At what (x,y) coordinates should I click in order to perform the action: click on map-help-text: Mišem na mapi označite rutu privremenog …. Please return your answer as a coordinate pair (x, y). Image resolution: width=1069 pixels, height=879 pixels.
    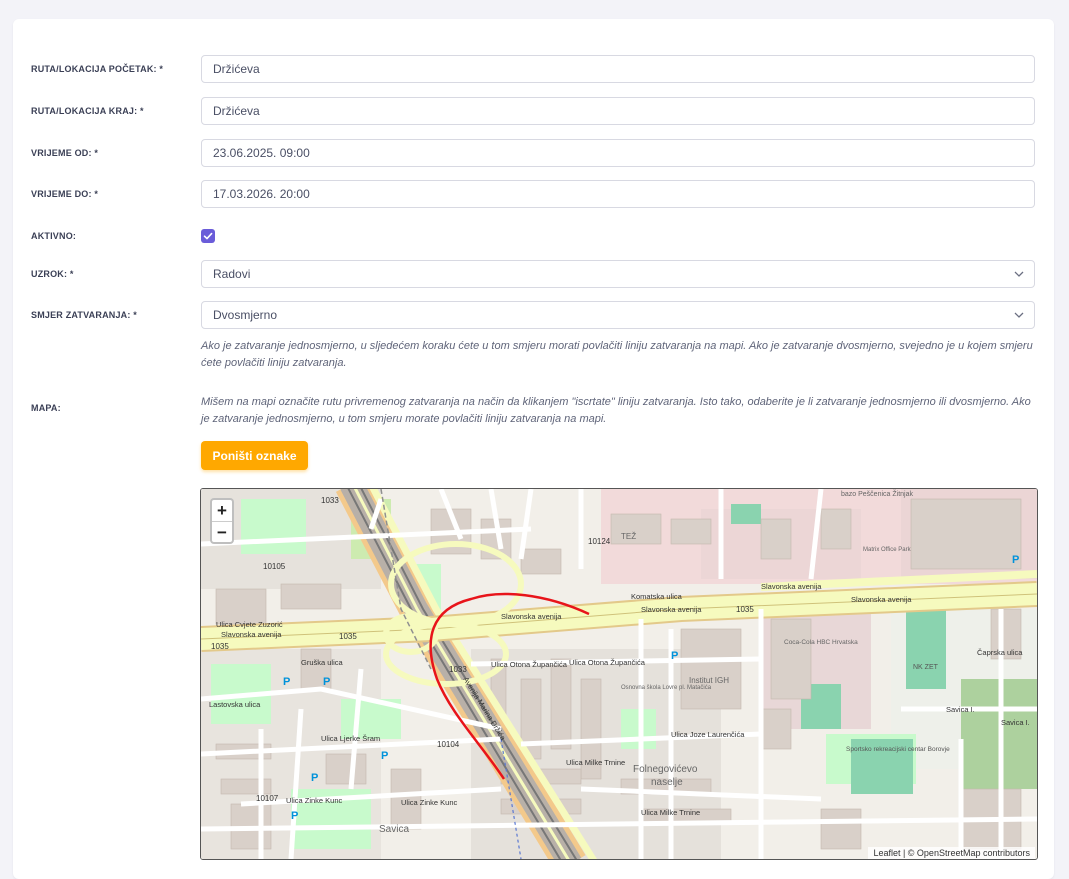
    Looking at the image, I should click on (616, 410).